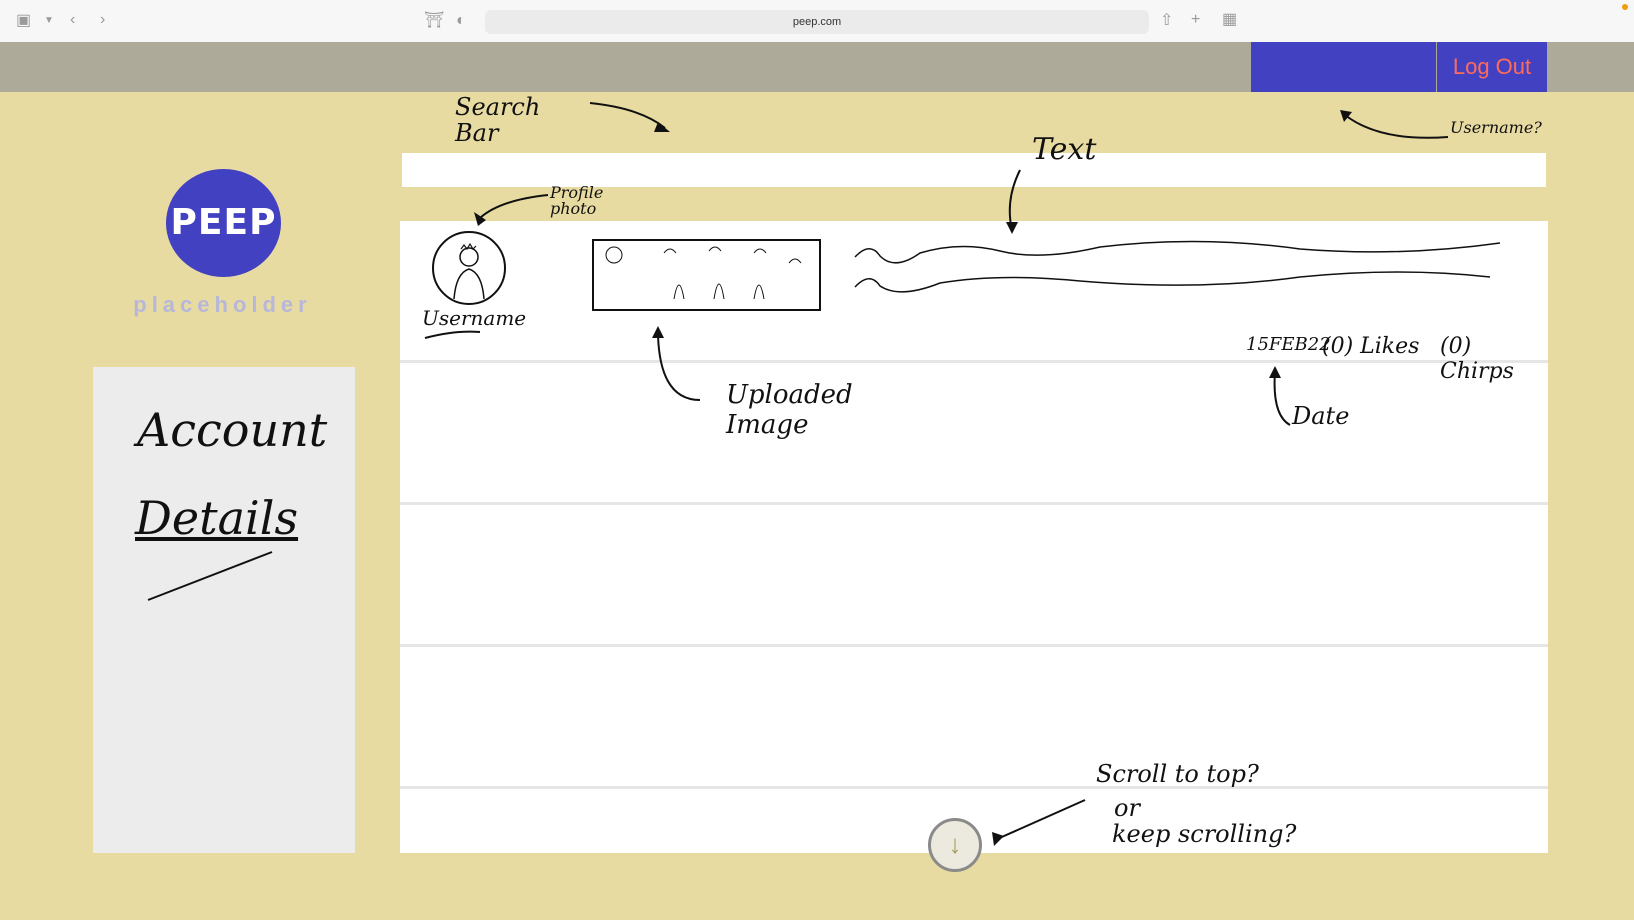 The width and height of the screenshot is (1634, 920). What do you see at coordinates (1177, 774) in the screenshot?
I see `annotation-scroll-top: Scroll to top?` at bounding box center [1177, 774].